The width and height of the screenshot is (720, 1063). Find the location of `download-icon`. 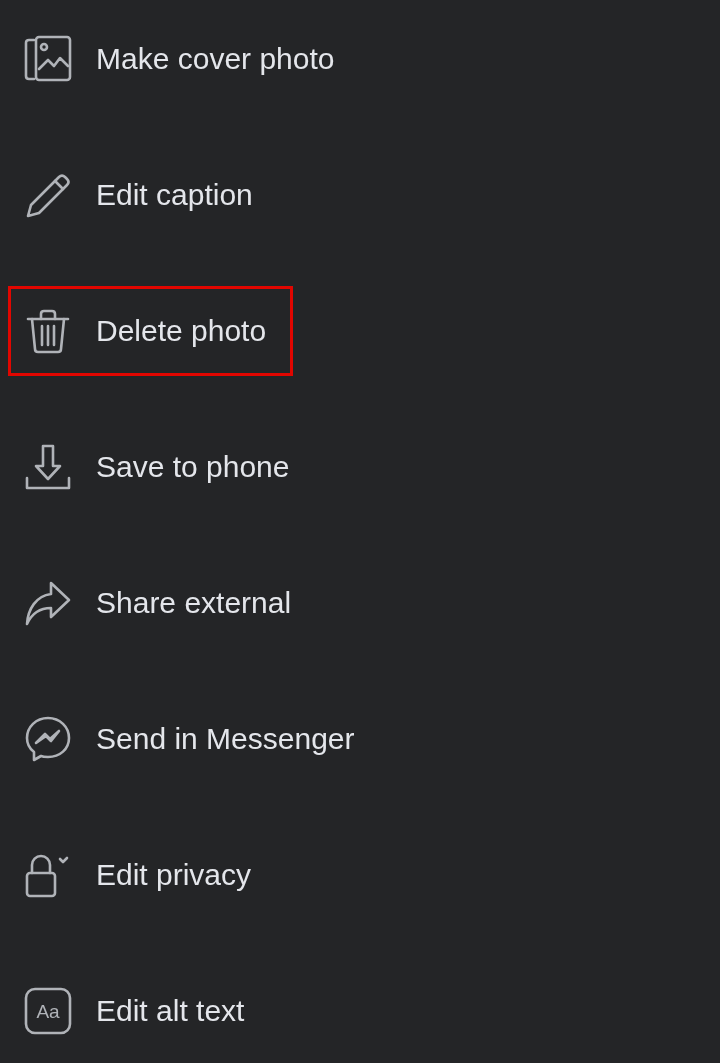

download-icon is located at coordinates (48, 467).